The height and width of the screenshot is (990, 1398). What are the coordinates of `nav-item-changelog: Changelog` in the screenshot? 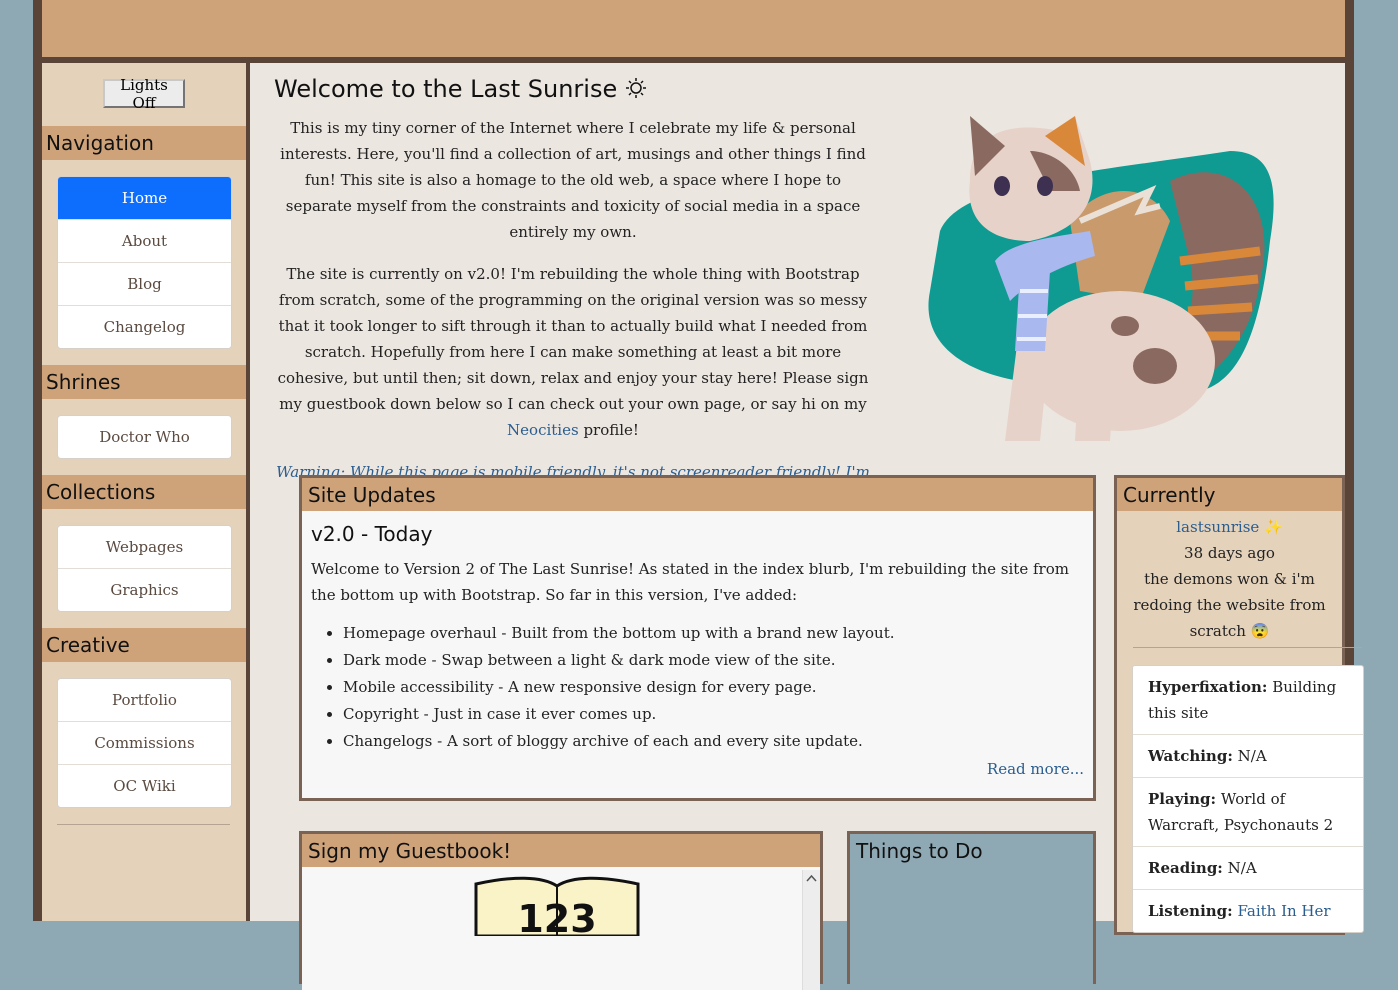 It's located at (144, 326).